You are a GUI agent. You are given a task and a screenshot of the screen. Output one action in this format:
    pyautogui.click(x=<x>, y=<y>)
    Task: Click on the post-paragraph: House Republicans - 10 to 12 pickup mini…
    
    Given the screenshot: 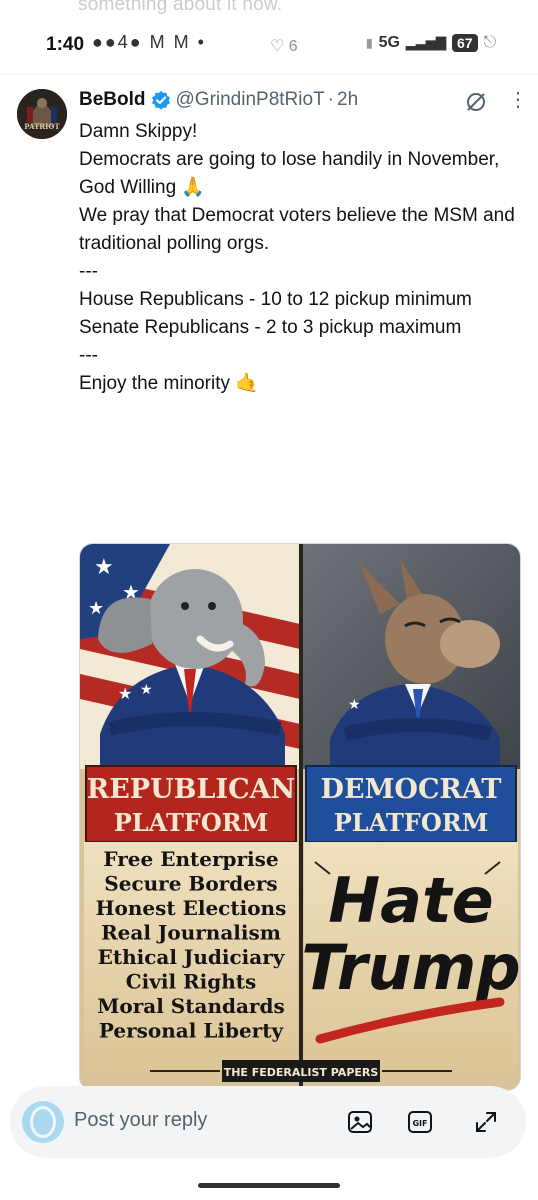 What is the action you would take?
    pyautogui.click(x=275, y=299)
    